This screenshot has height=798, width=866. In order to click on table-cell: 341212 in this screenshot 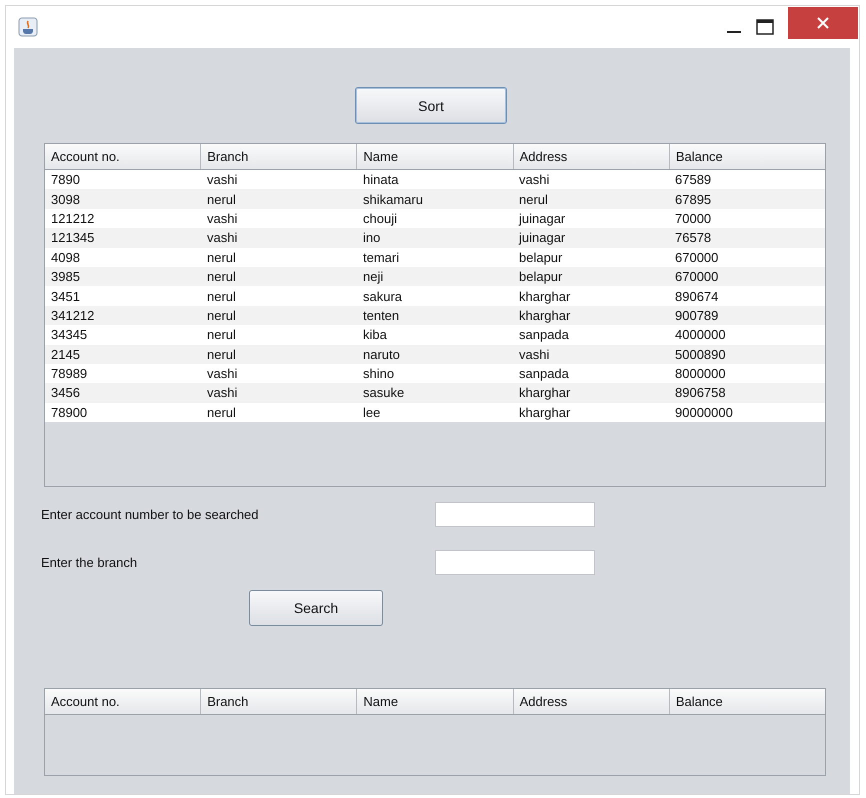, I will do `click(72, 315)`.